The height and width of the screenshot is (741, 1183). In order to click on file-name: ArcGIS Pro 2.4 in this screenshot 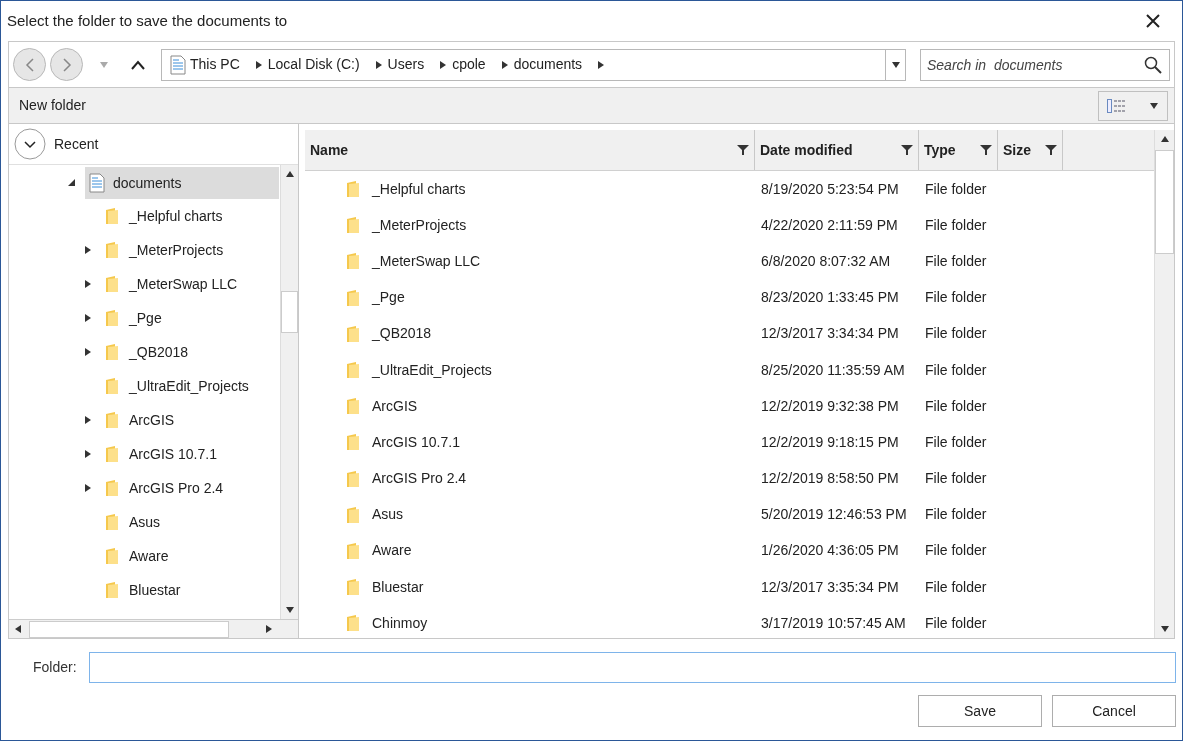, I will do `click(419, 479)`.